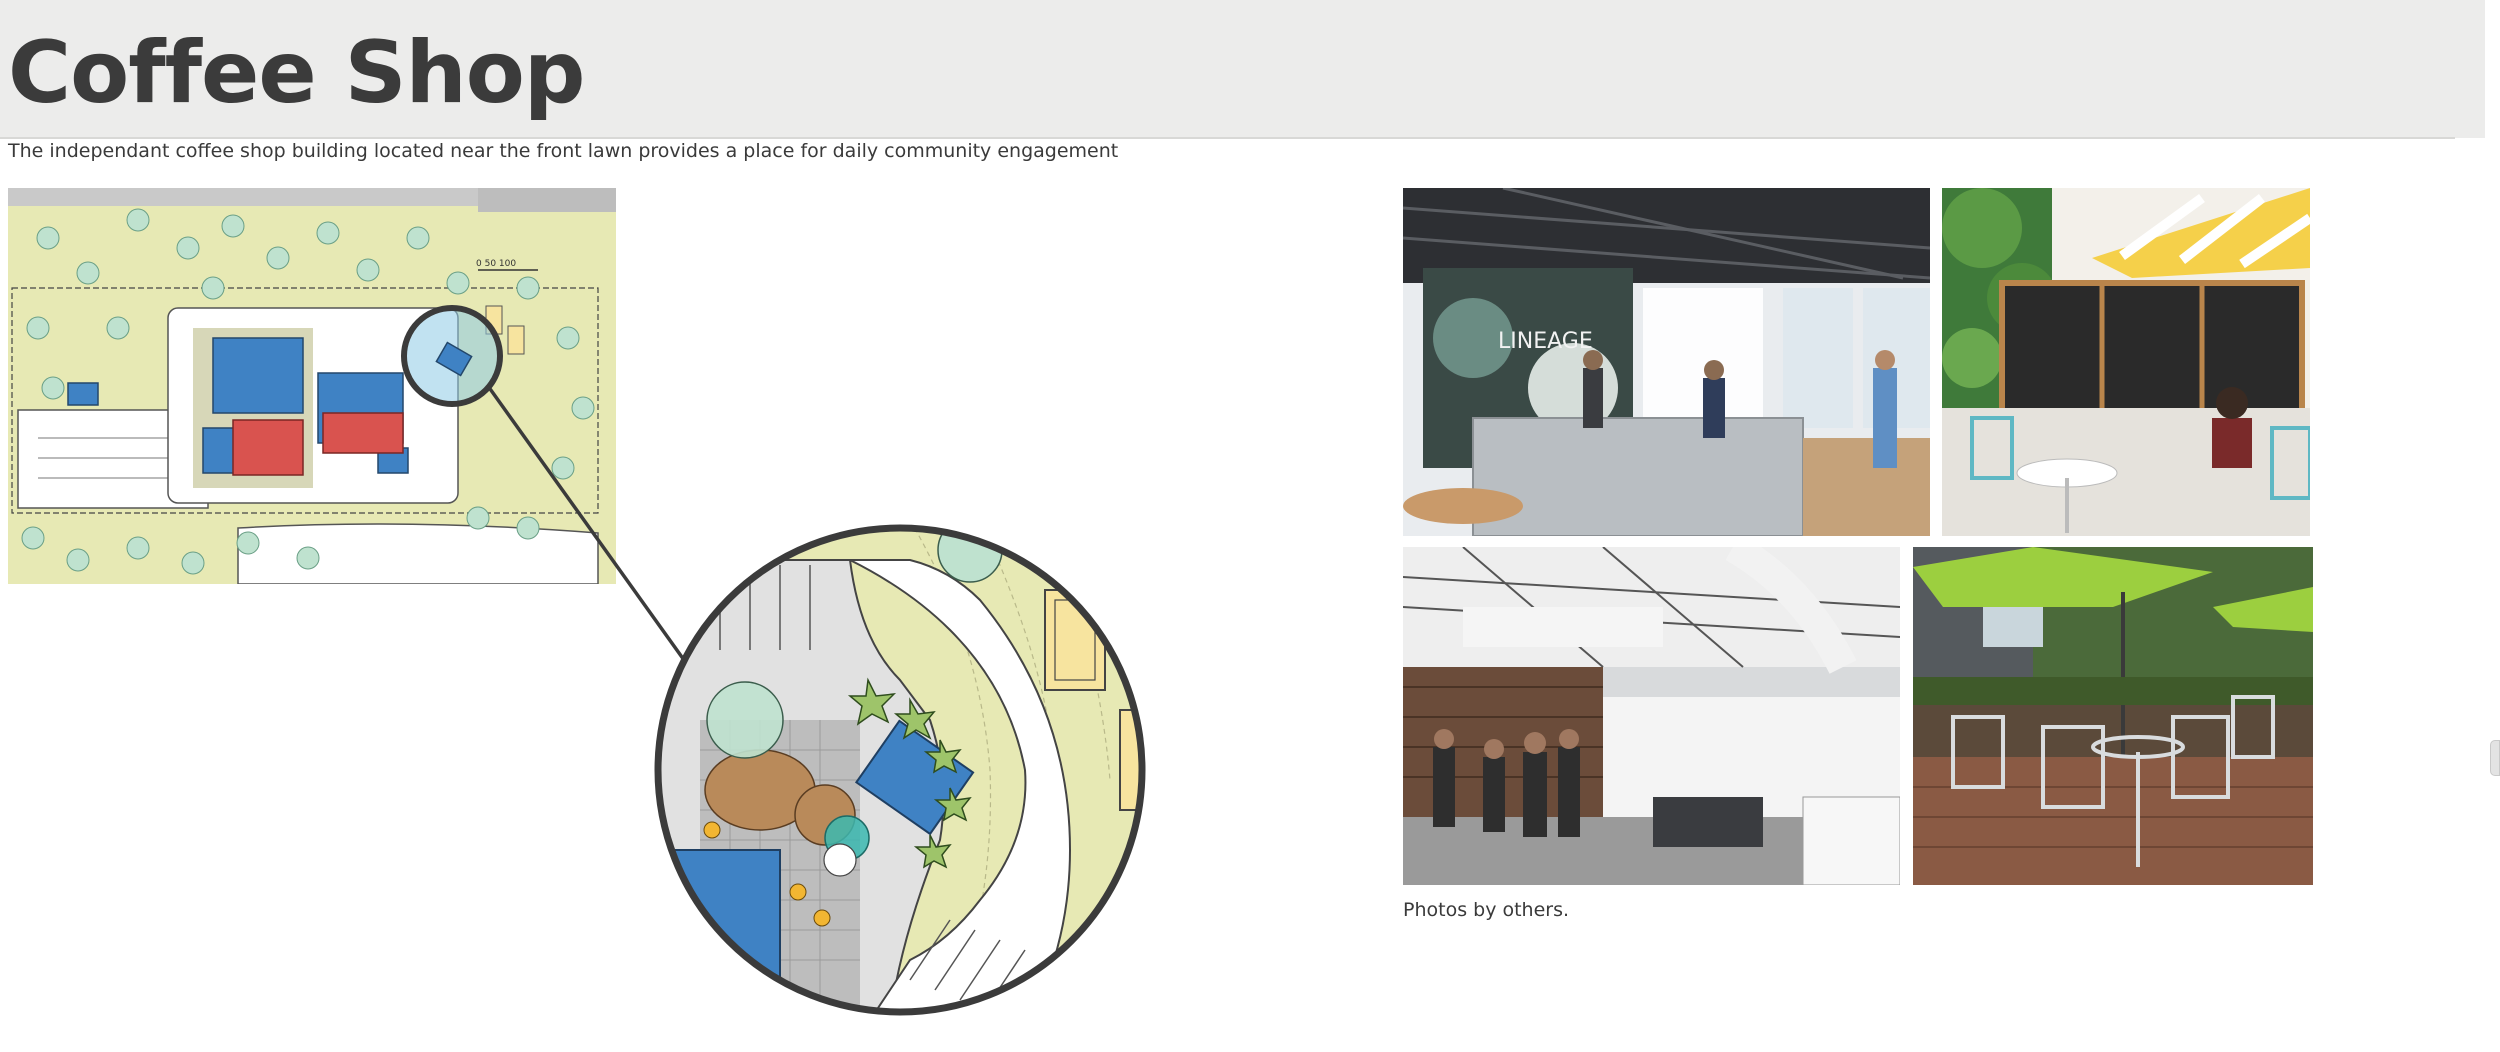 The height and width of the screenshot is (1052, 2500). What do you see at coordinates (900, 770) in the screenshot?
I see `coffee-shop-detail-zoom` at bounding box center [900, 770].